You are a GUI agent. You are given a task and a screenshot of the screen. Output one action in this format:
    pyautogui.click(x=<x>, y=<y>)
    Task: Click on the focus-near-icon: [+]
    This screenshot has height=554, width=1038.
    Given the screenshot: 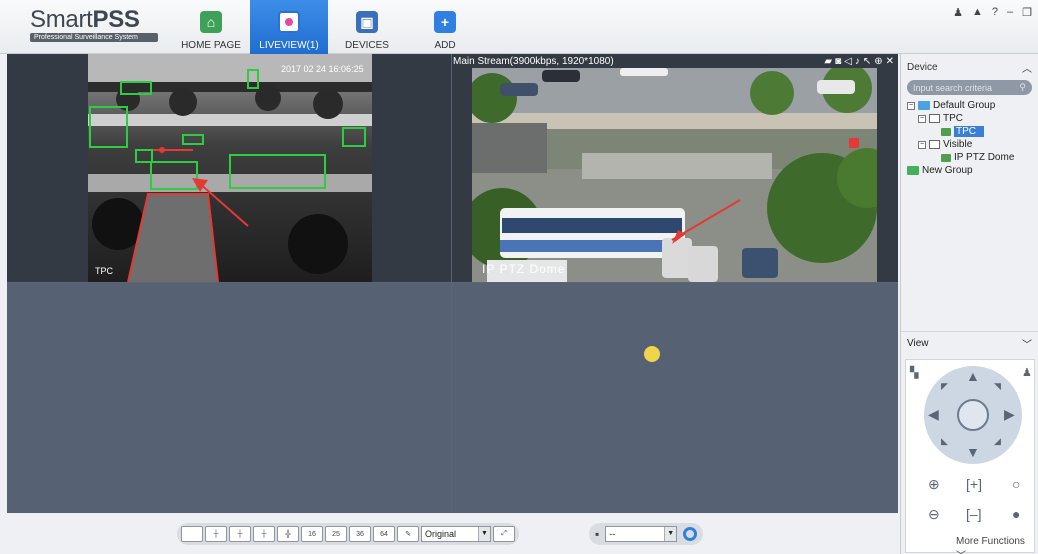 What is the action you would take?
    pyautogui.click(x=974, y=484)
    